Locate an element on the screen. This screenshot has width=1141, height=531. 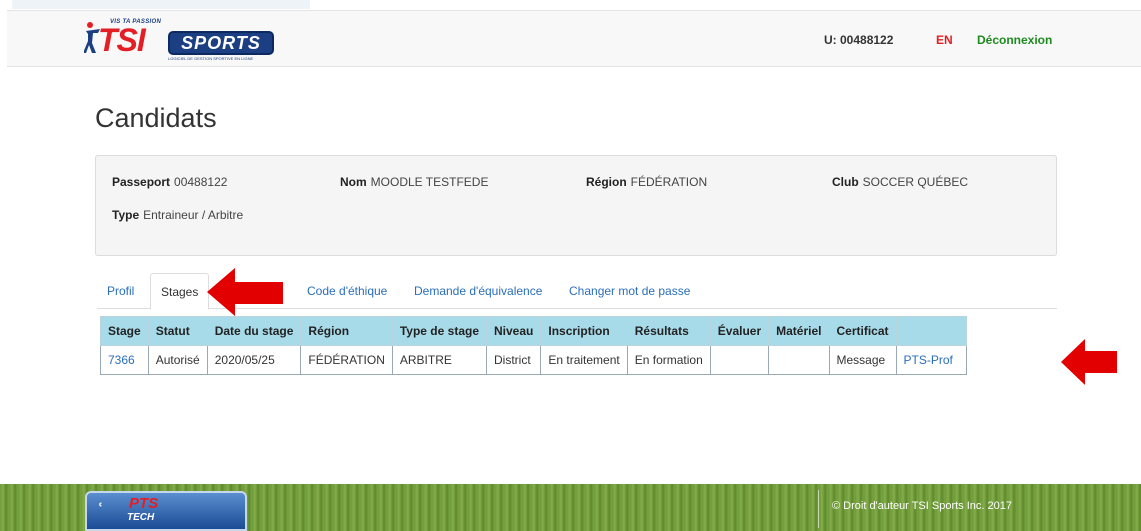
name-info: Nom MOODLE TESTFEDE is located at coordinates (414, 182).